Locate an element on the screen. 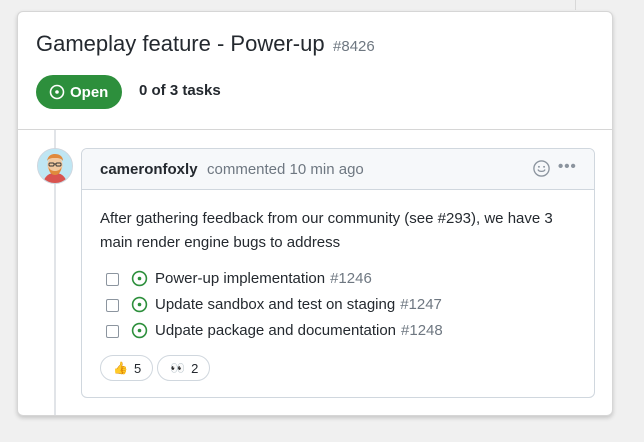 This screenshot has height=442, width=644. status-label: Open is located at coordinates (89, 92).